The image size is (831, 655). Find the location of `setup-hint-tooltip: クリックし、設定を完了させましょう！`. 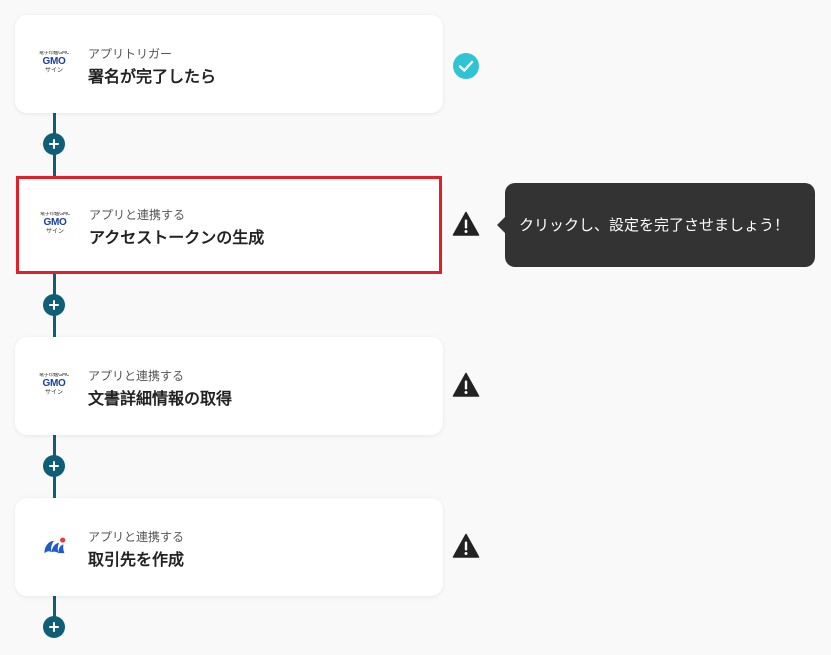

setup-hint-tooltip: クリックし、設定を完了させましょう！ is located at coordinates (656, 225).